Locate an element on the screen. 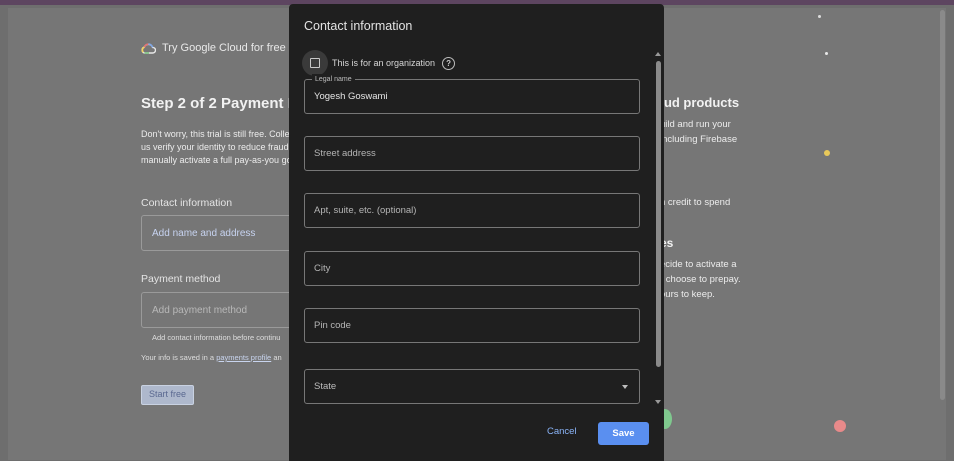  street-address-field is located at coordinates (472, 153).